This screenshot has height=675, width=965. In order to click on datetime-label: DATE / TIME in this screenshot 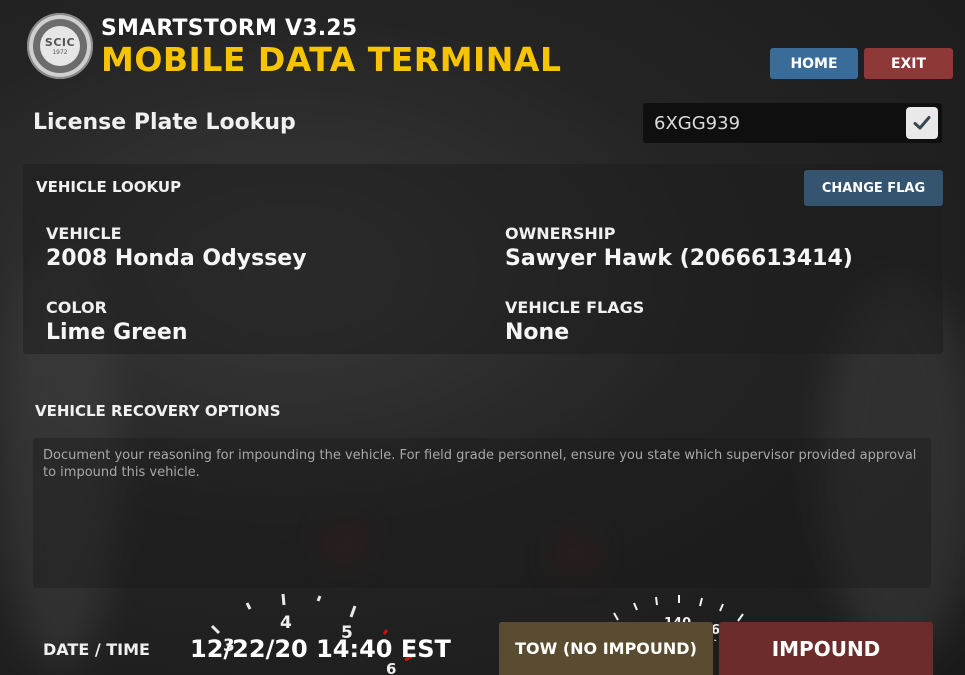, I will do `click(96, 649)`.